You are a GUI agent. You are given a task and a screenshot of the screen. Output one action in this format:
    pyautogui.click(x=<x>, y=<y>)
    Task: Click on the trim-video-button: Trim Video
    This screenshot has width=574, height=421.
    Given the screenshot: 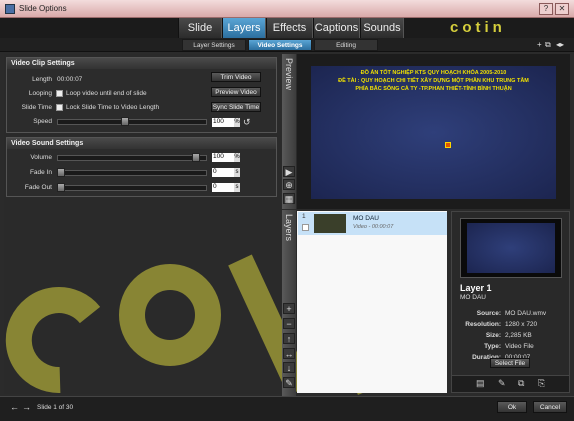 What is the action you would take?
    pyautogui.click(x=236, y=77)
    